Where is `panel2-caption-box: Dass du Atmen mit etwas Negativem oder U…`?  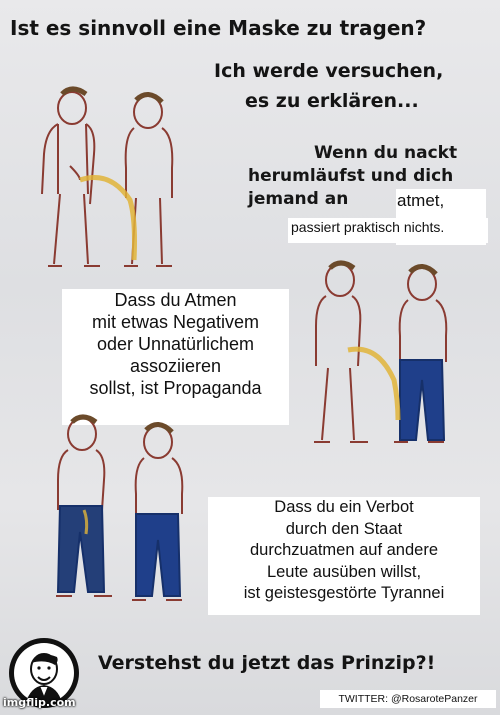 panel2-caption-box: Dass du Atmen mit etwas Negativem oder U… is located at coordinates (175, 357).